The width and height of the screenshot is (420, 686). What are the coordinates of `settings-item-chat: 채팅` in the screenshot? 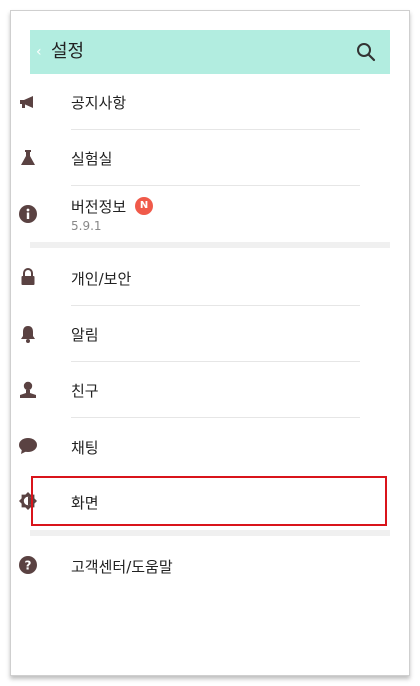 It's located at (180, 447).